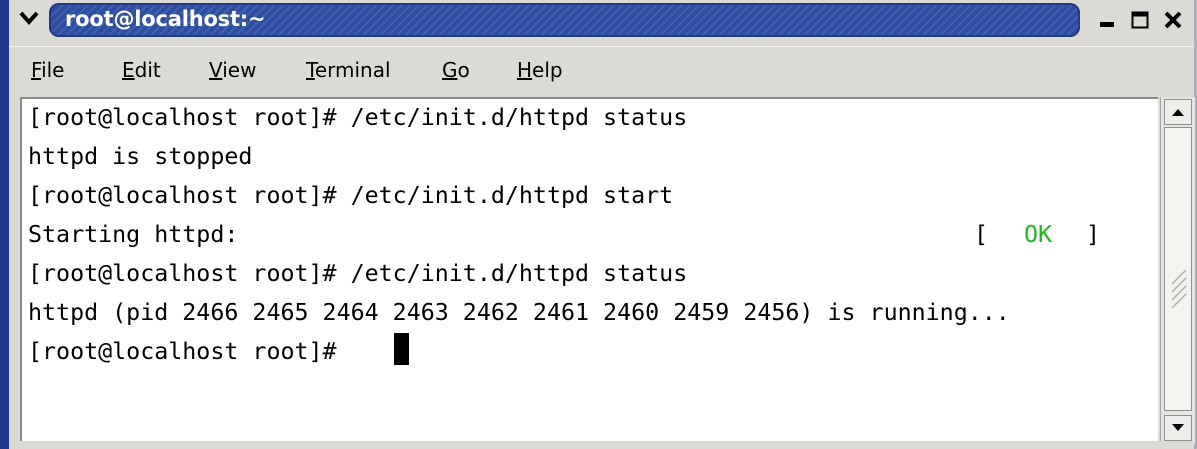  I want to click on grip-icon, so click(1179, 288).